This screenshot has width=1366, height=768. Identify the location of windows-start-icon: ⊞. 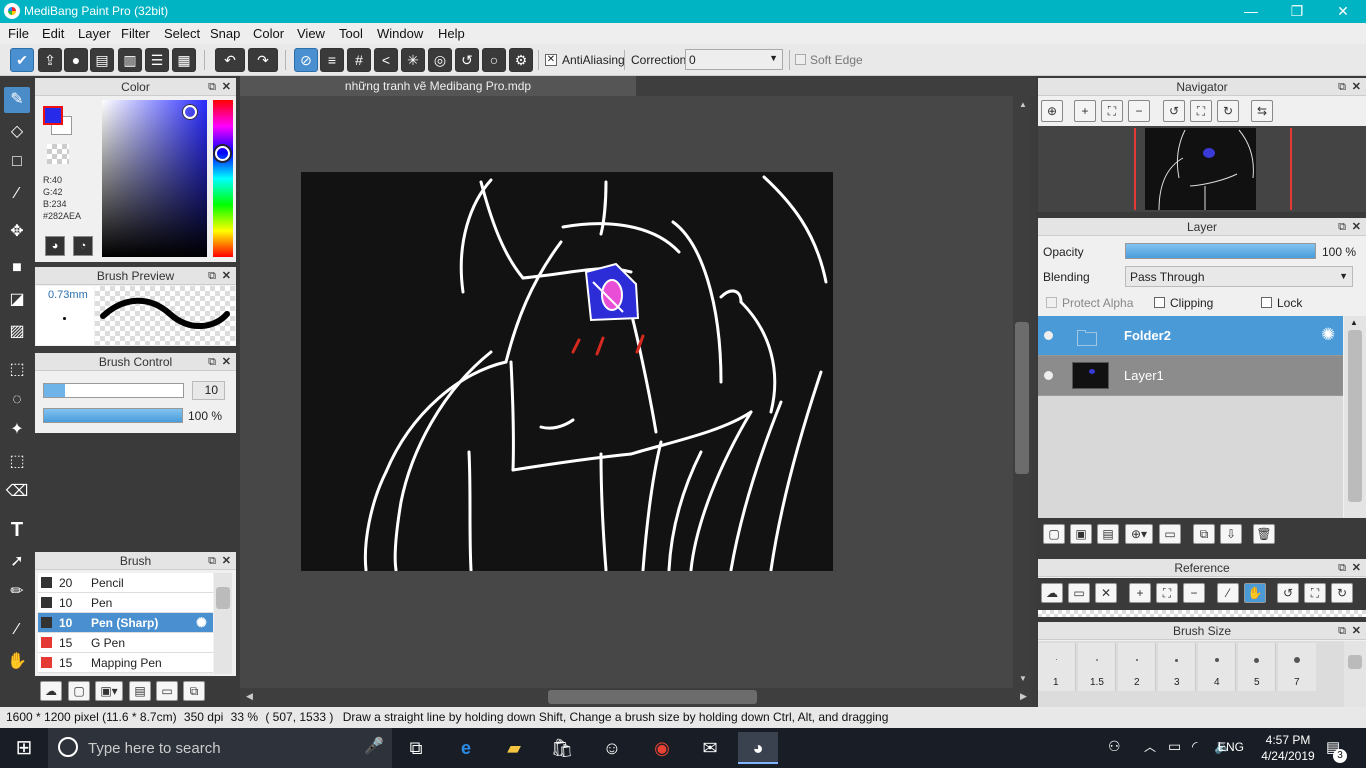
(24, 748).